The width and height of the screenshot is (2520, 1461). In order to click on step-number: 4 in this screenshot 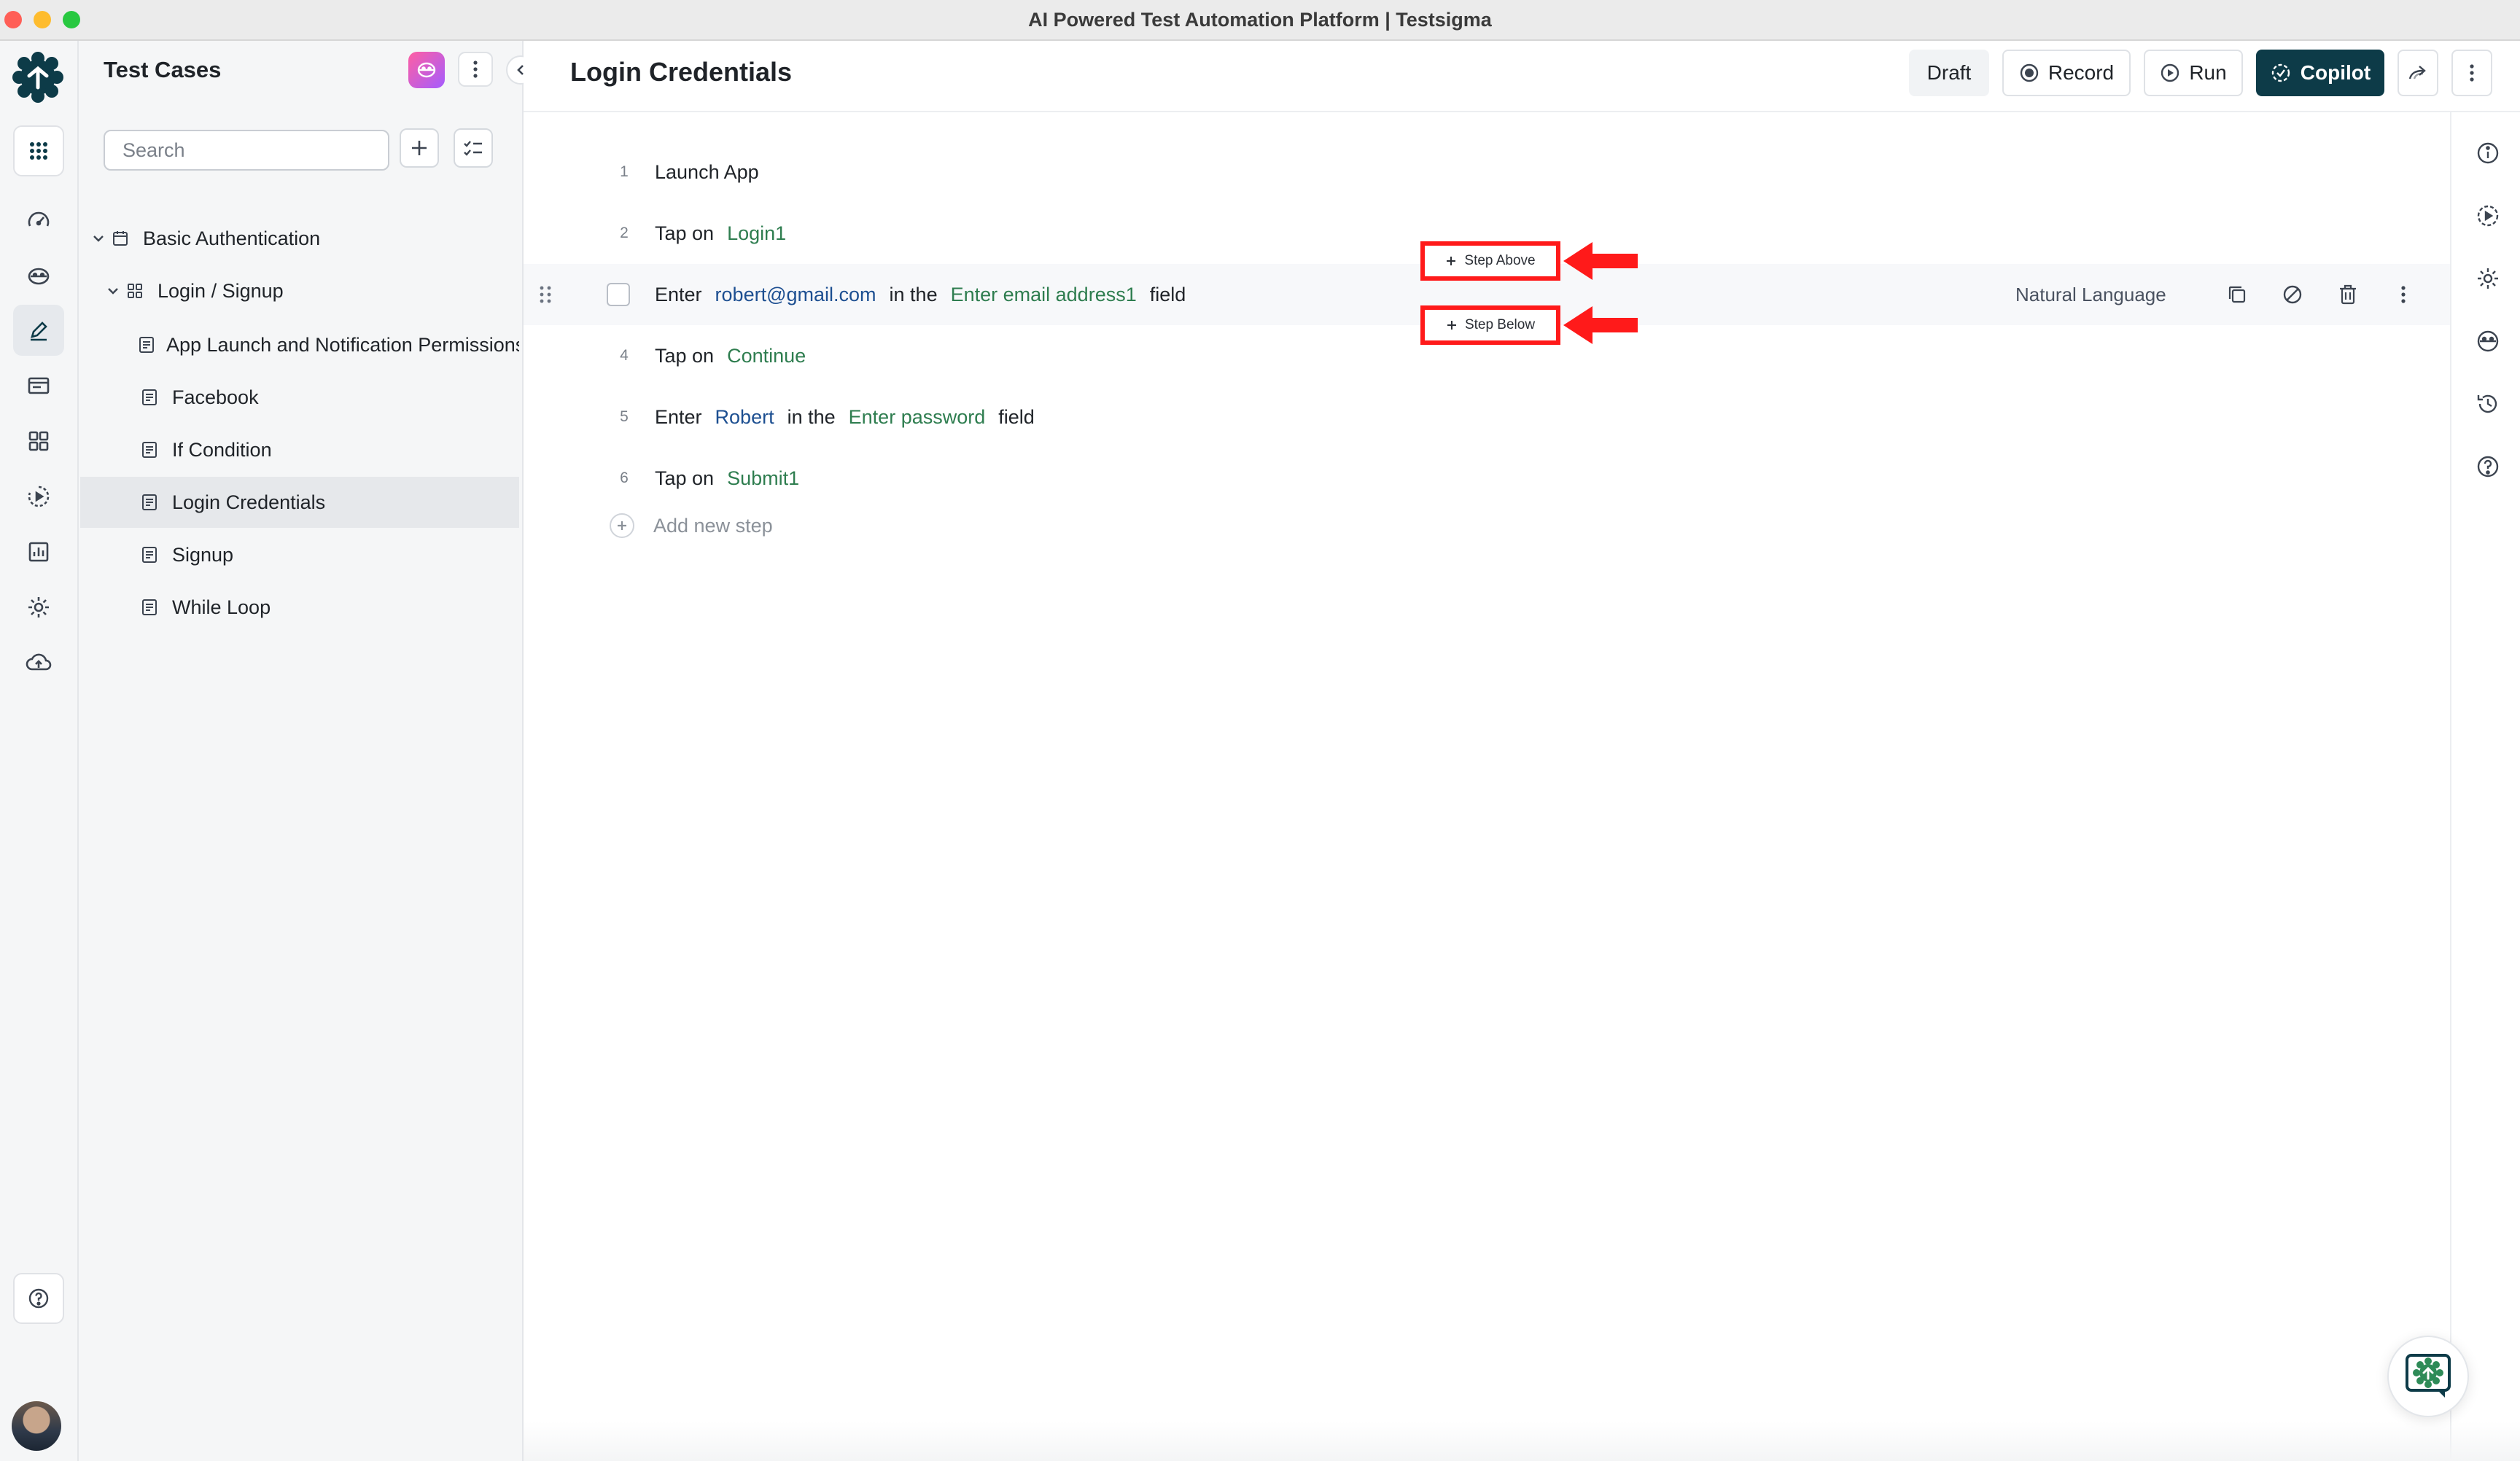, I will do `click(624, 355)`.